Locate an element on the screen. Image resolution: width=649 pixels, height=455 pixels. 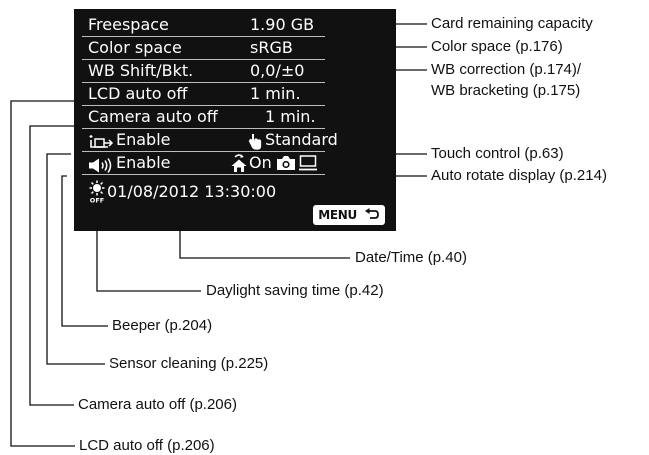
leader-sensor-cleaning is located at coordinates (75, 259).